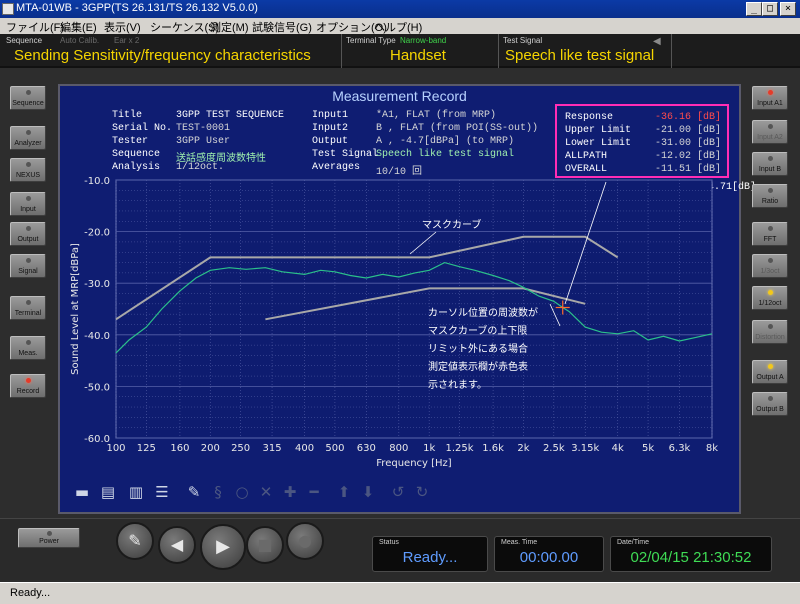 The width and height of the screenshot is (800, 604). I want to click on left-button-0: Sequence, so click(28, 98).